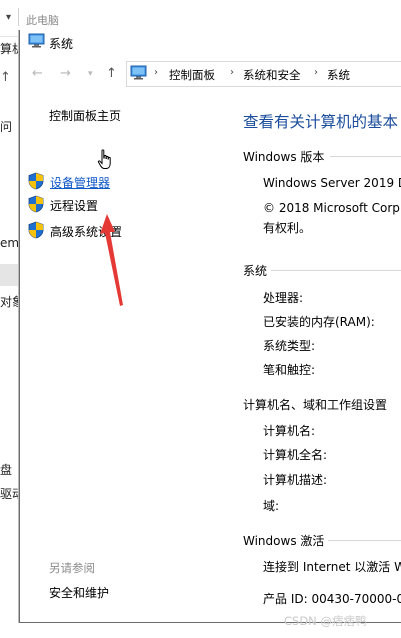  Describe the element at coordinates (65, 73) in the screenshot. I see `forward-arrow-icon: →` at that location.